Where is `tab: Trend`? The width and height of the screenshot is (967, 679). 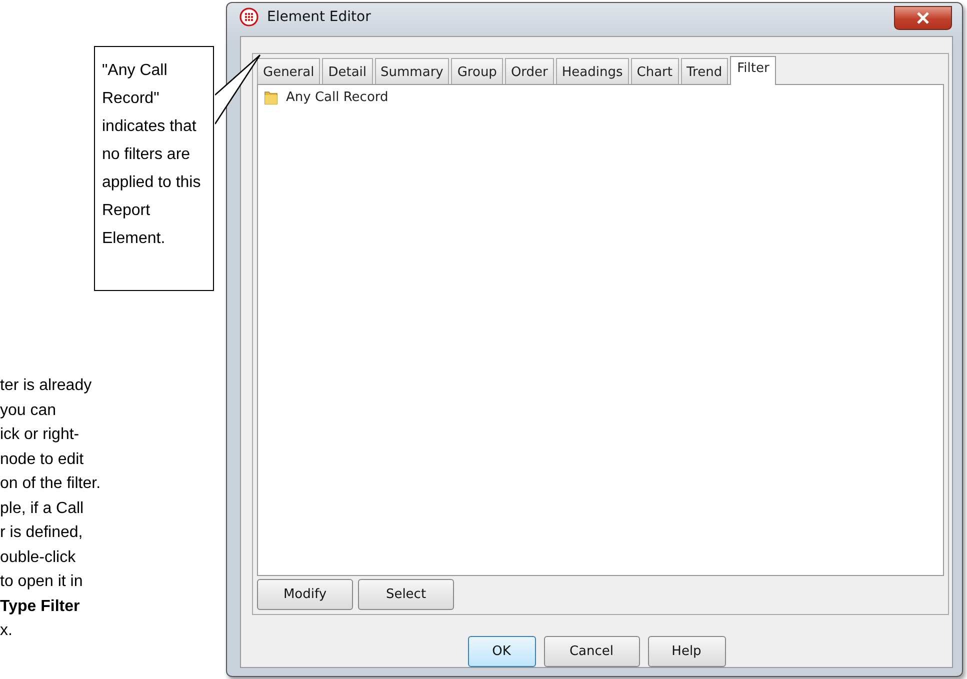 tab: Trend is located at coordinates (704, 71).